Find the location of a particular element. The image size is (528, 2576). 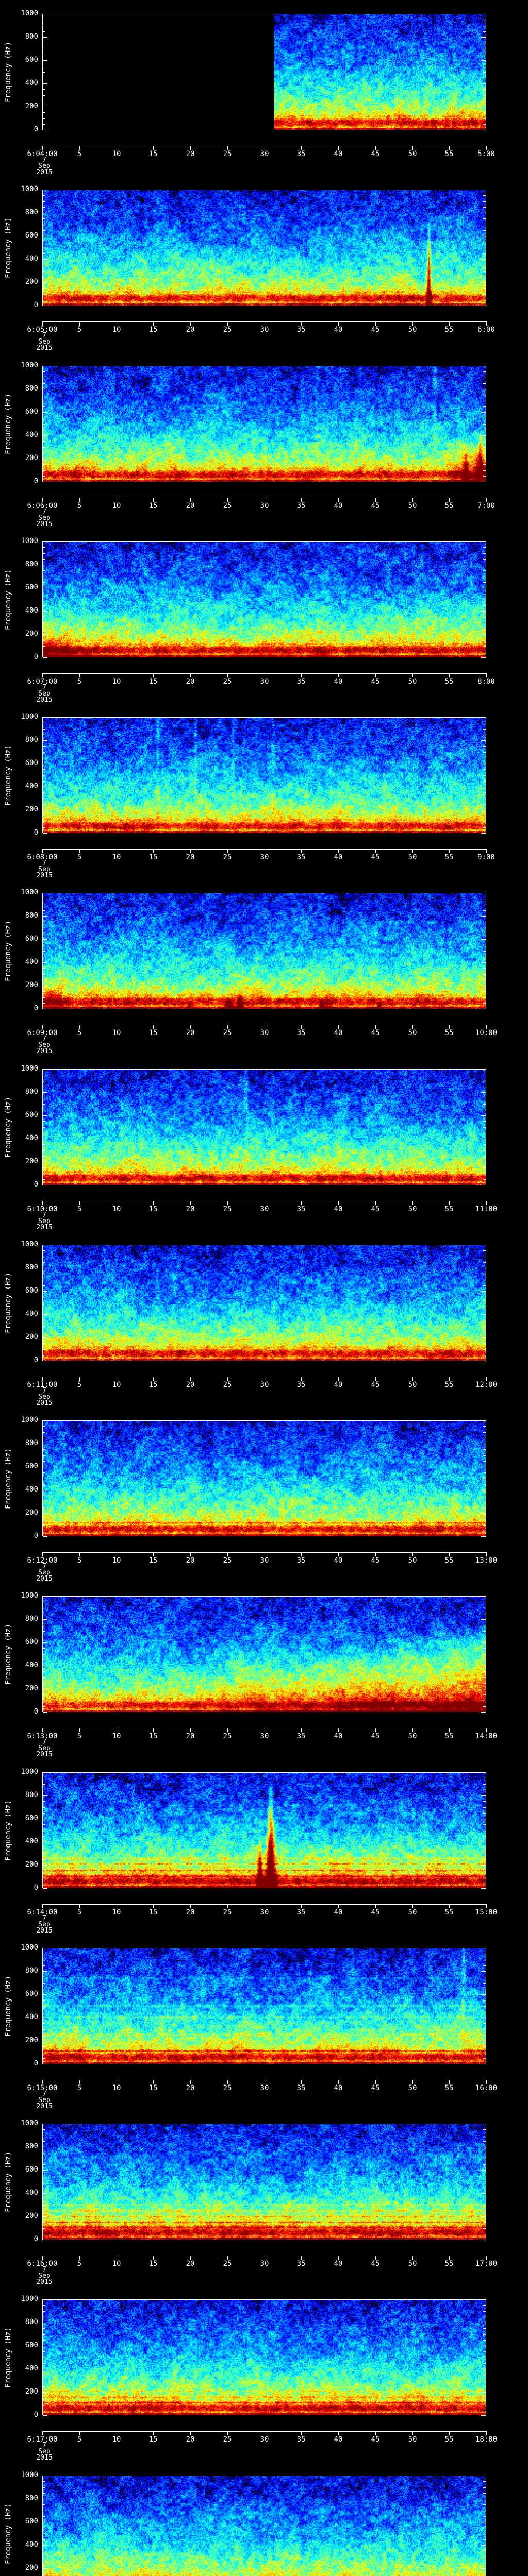

time-end-label: 7:00 is located at coordinates (486, 506).